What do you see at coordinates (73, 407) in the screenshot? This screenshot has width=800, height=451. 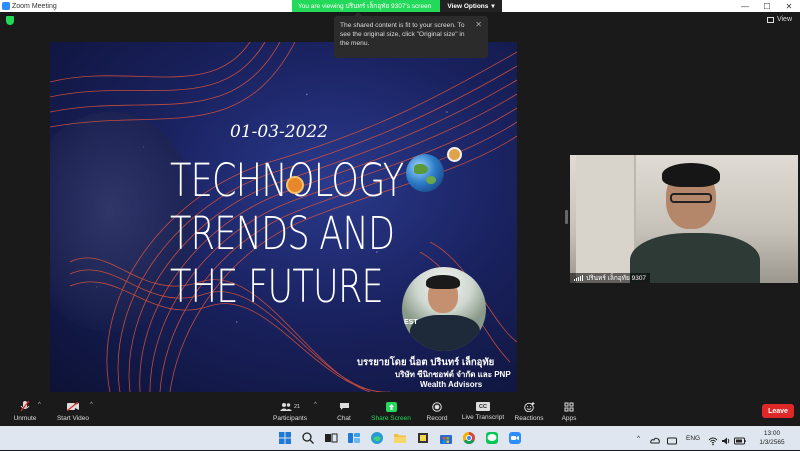 I see `video-off-icon` at bounding box center [73, 407].